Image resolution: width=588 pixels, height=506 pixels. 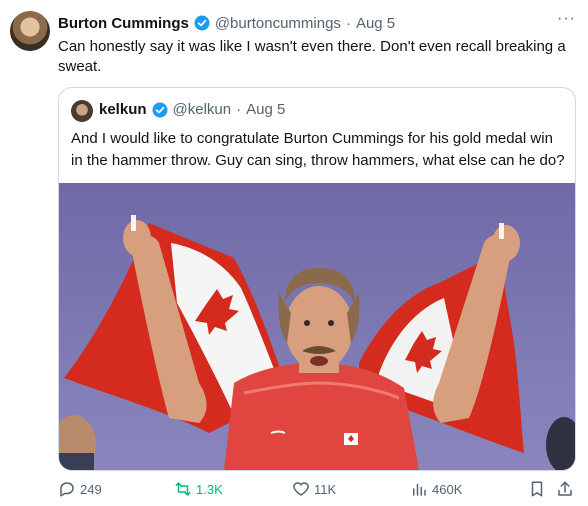 I want to click on tweet-actions: 249 1.3K 11K 460K, so click(x=316, y=489).